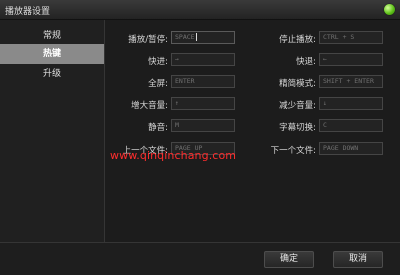 This screenshot has width=400, height=275. Describe the element at coordinates (351, 103) in the screenshot. I see `volume-down-input: ↓` at that location.